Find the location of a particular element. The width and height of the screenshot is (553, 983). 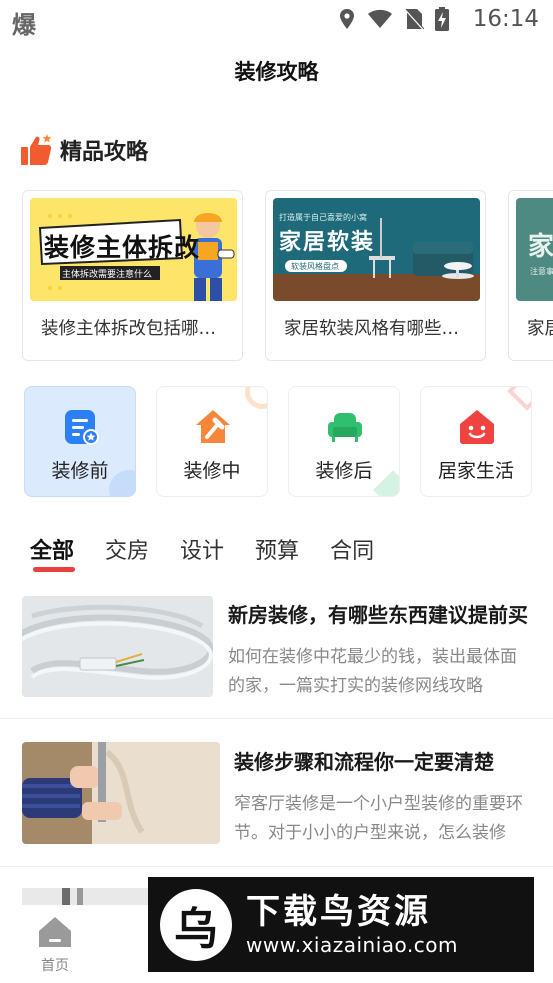

battery-charging-icon is located at coordinates (442, 21).